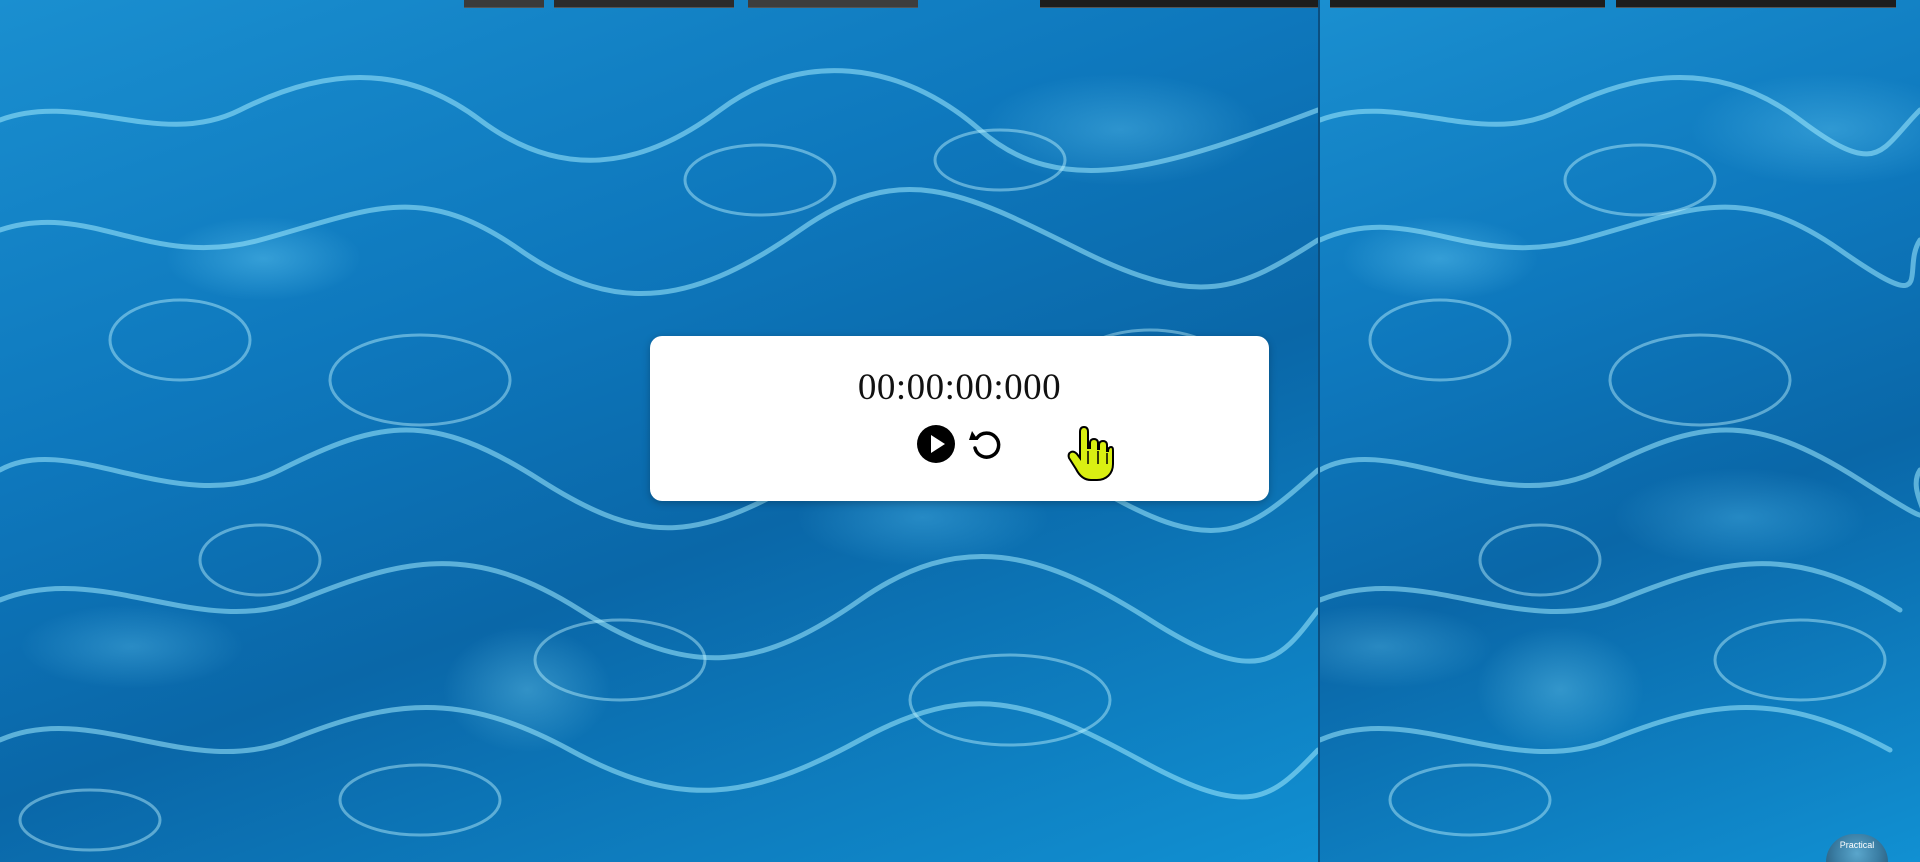 The width and height of the screenshot is (1920, 862). I want to click on reset-button, so click(986, 444).